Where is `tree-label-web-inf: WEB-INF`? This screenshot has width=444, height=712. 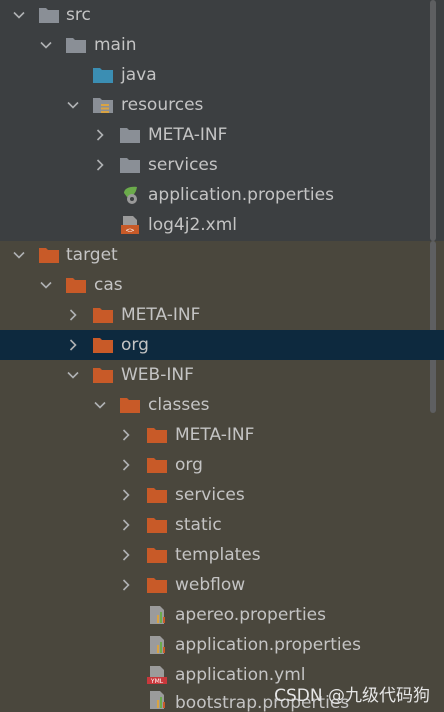 tree-label-web-inf: WEB-INF is located at coordinates (157, 375).